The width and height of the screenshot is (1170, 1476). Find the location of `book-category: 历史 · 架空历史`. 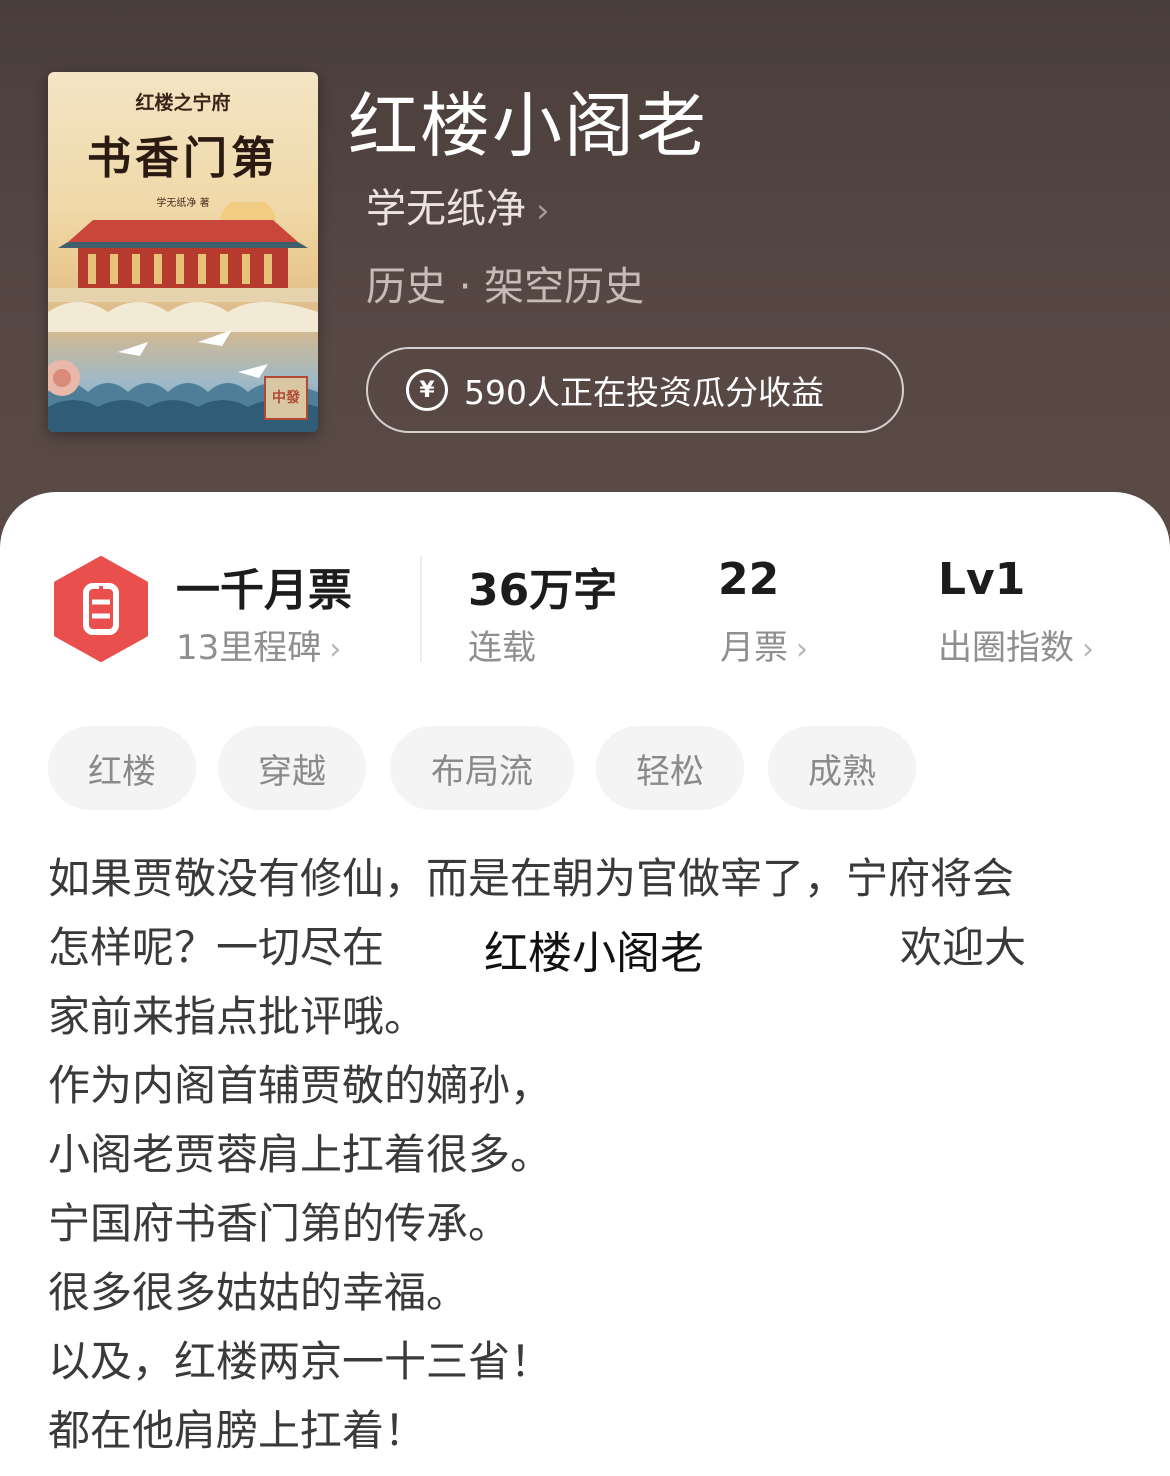

book-category: 历史 · 架空历史 is located at coordinates (505, 287).